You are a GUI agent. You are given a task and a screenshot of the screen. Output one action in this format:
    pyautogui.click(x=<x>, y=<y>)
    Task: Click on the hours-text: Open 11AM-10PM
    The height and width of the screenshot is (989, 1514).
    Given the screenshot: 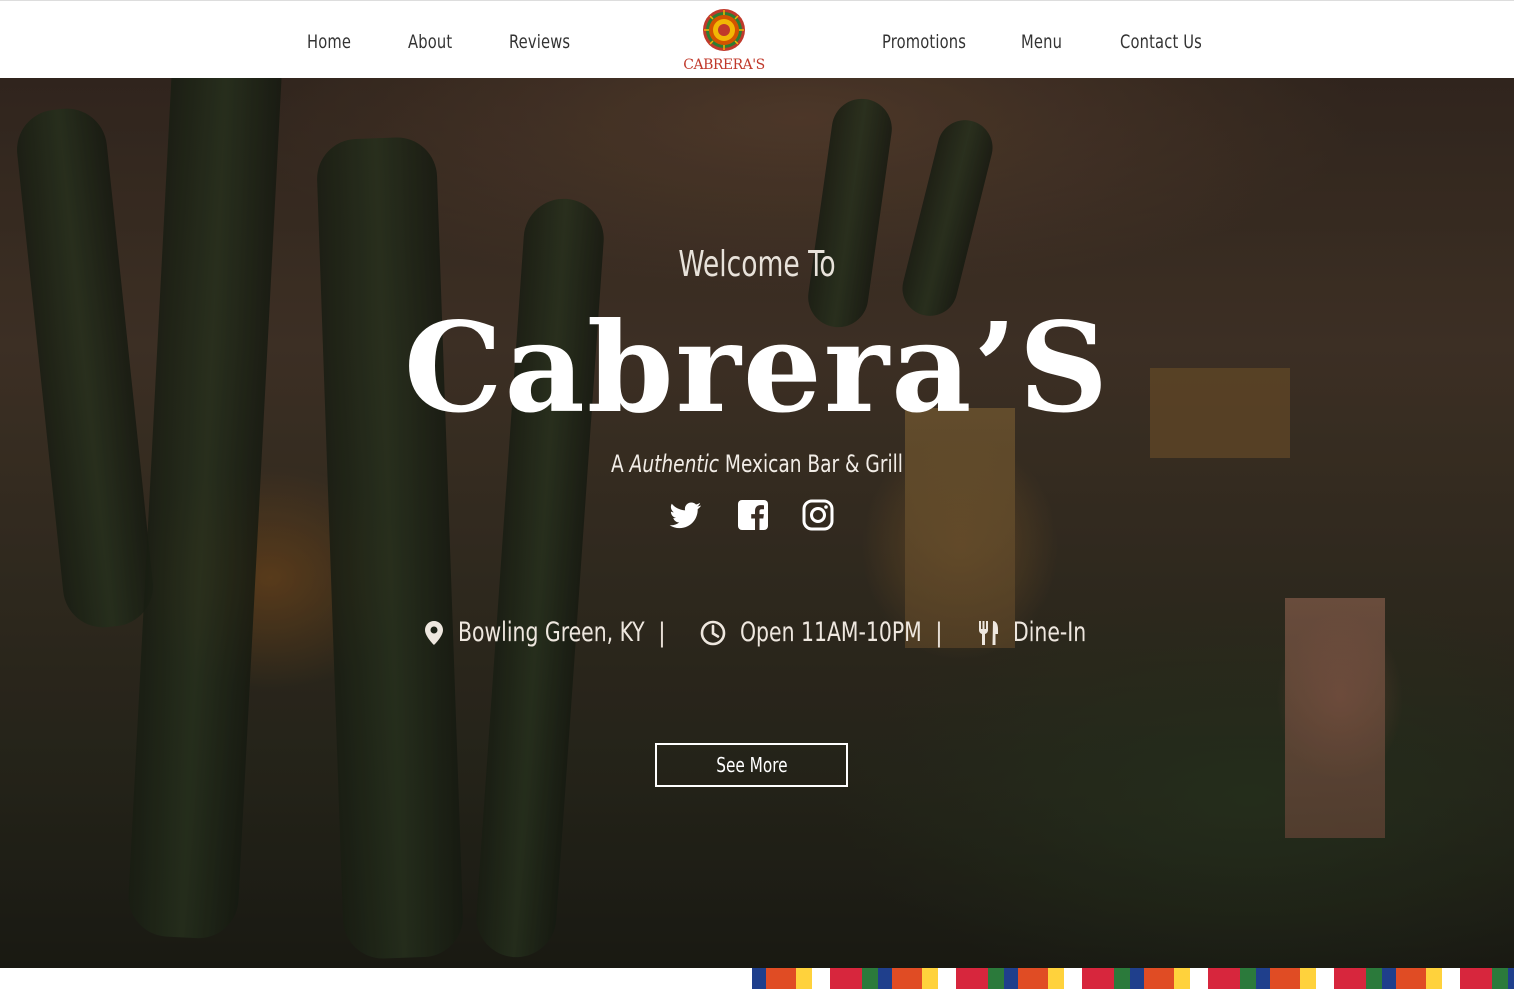 What is the action you would take?
    pyautogui.click(x=831, y=632)
    